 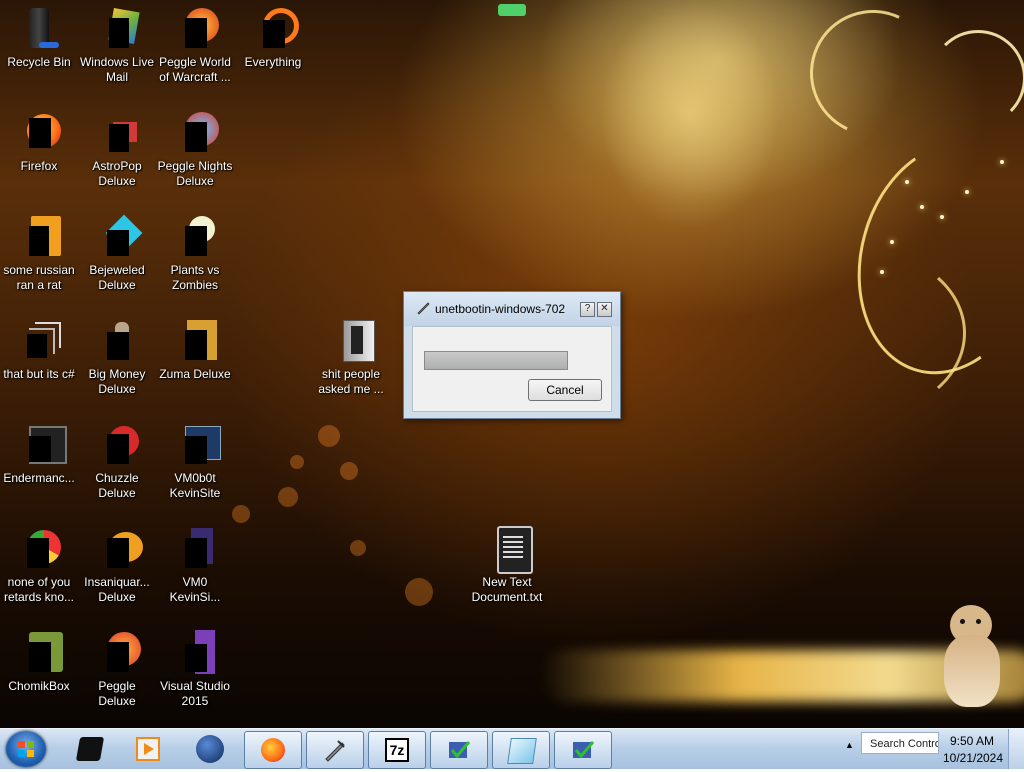 I want to click on desktop-icon-plants-vs-zombies: Plants vs Zombies, so click(x=195, y=252).